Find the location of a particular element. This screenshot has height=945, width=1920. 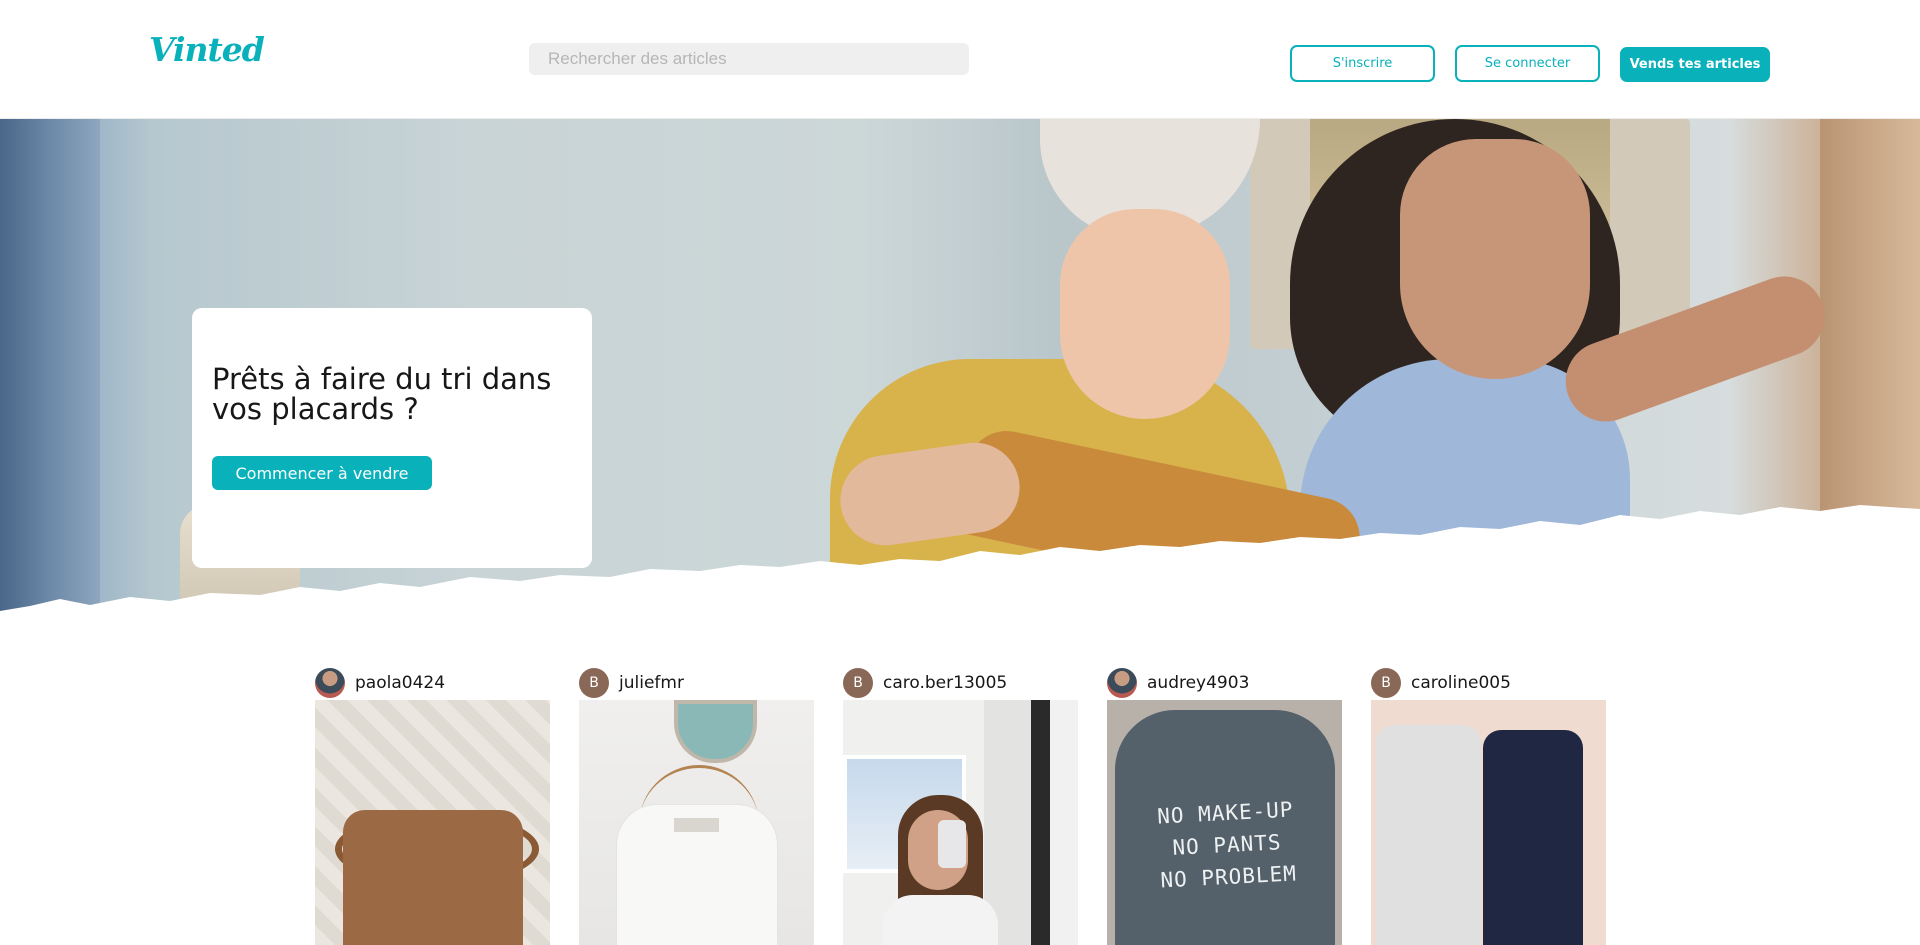

listing-card: B caro.ber13005 is located at coordinates (960, 805).